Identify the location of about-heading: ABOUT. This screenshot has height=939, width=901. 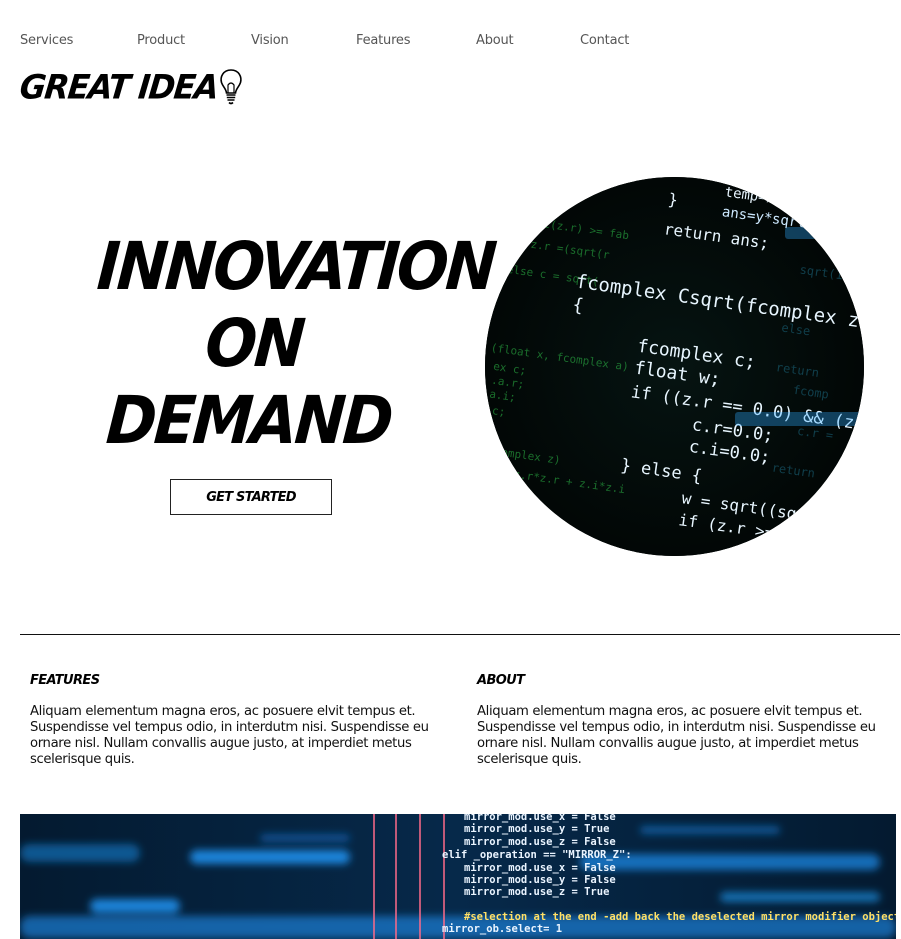
(501, 680).